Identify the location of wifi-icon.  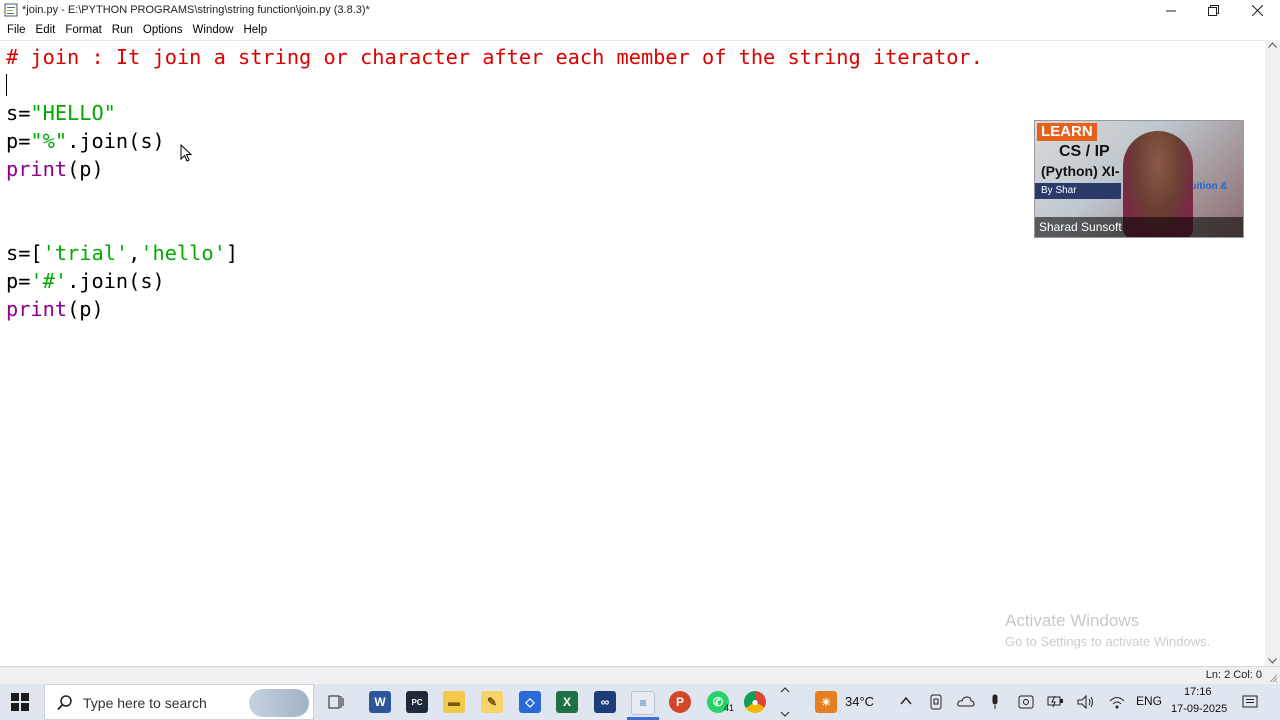
(1117, 702).